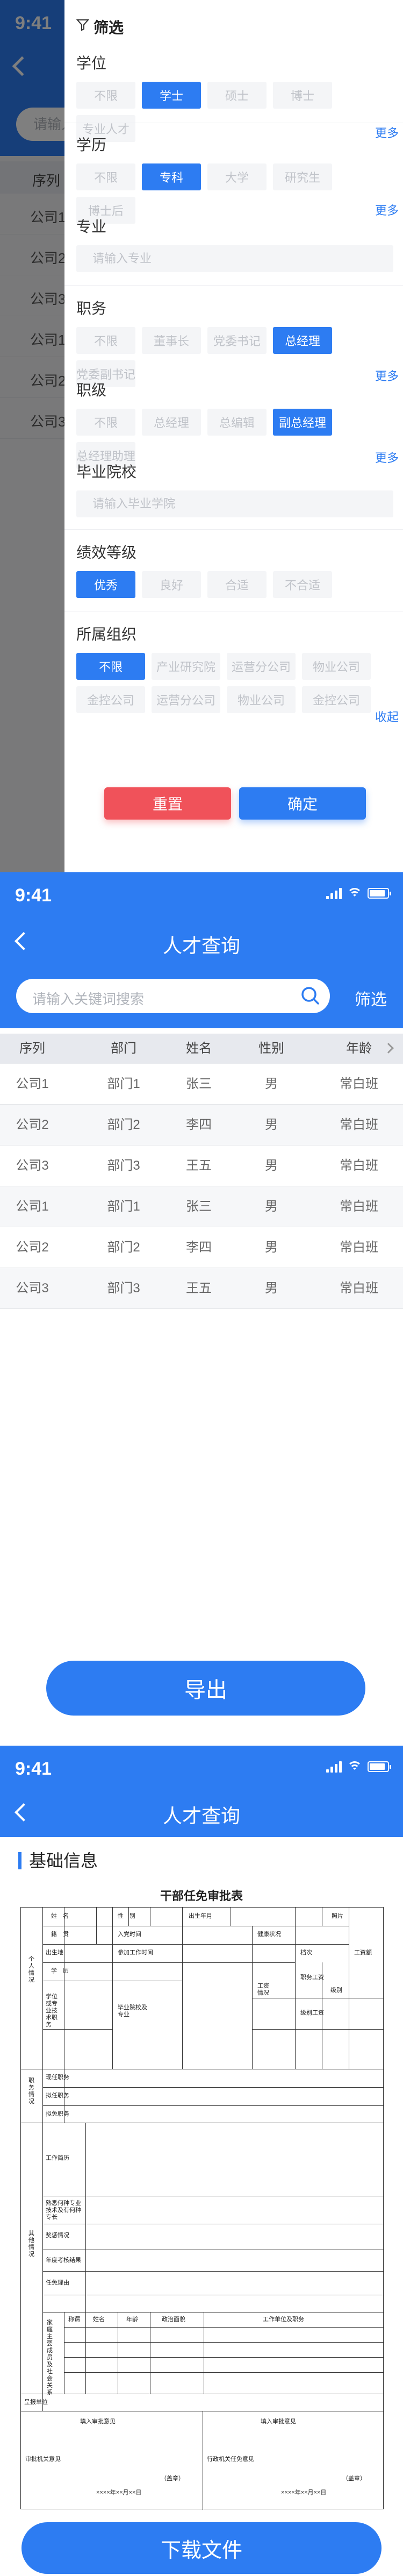  What do you see at coordinates (173, 996) in the screenshot?
I see `search-input: 请输入关键词搜索` at bounding box center [173, 996].